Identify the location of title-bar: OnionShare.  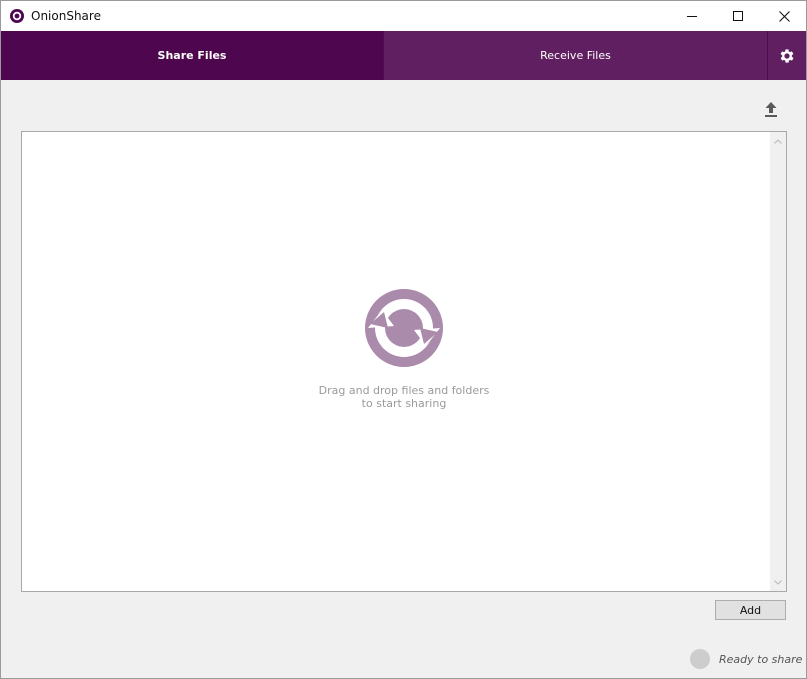
(403, 16).